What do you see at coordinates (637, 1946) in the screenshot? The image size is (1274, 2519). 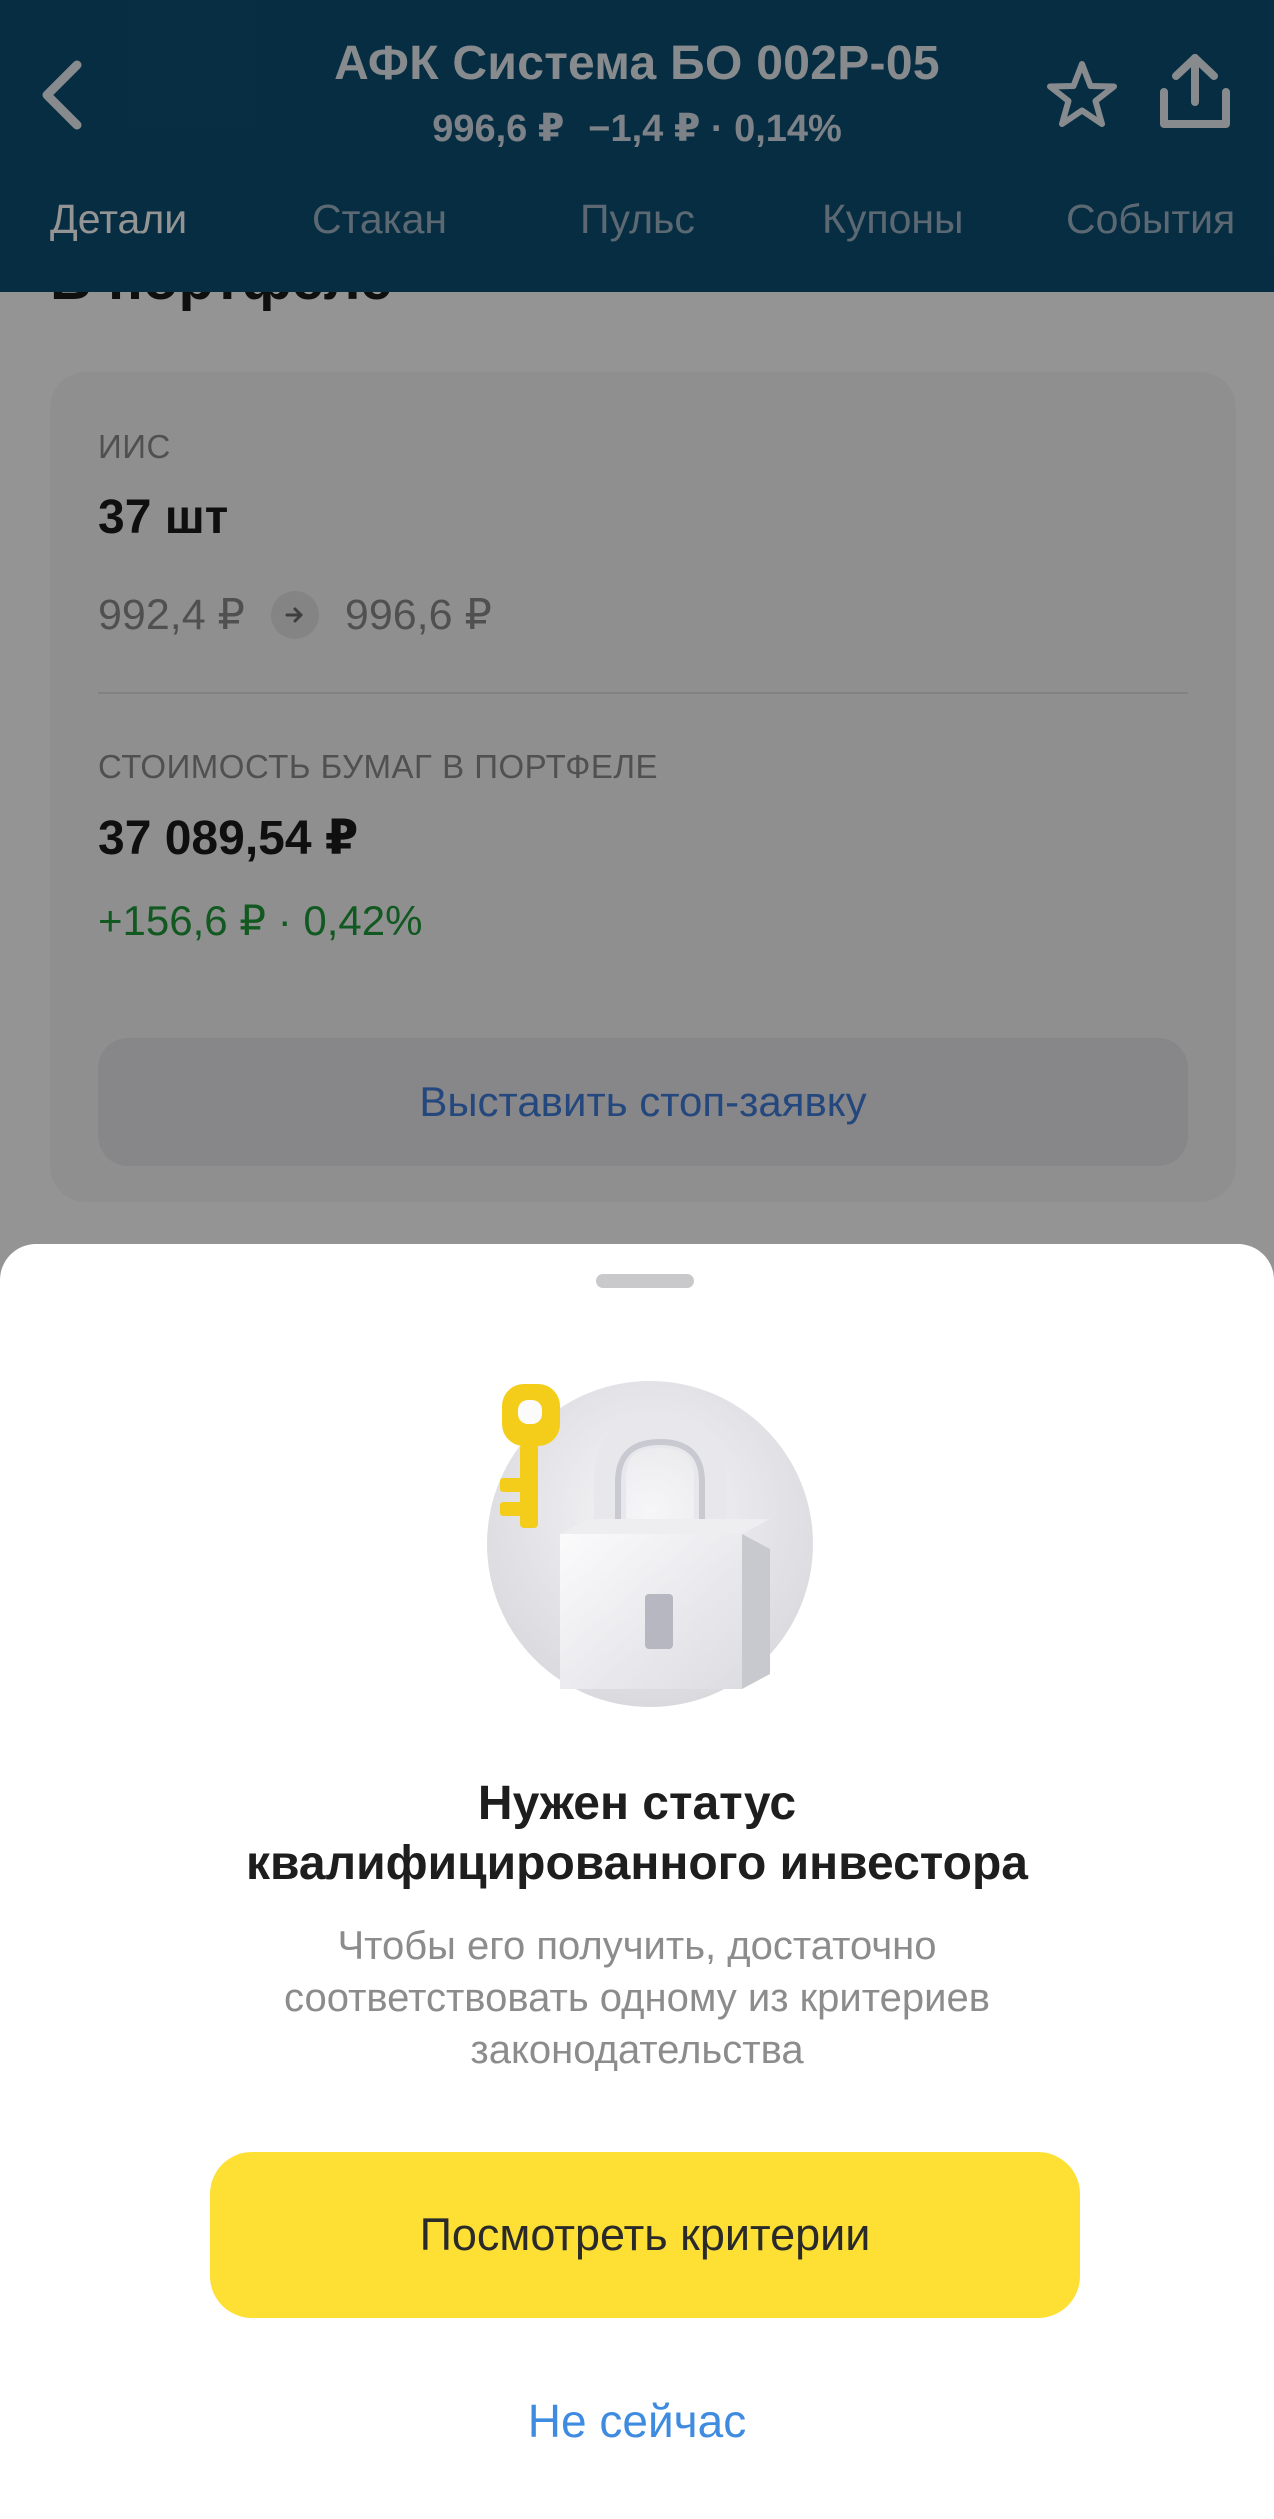 I see `sheet-description-line: Чтобы его получить, достаточно` at bounding box center [637, 1946].